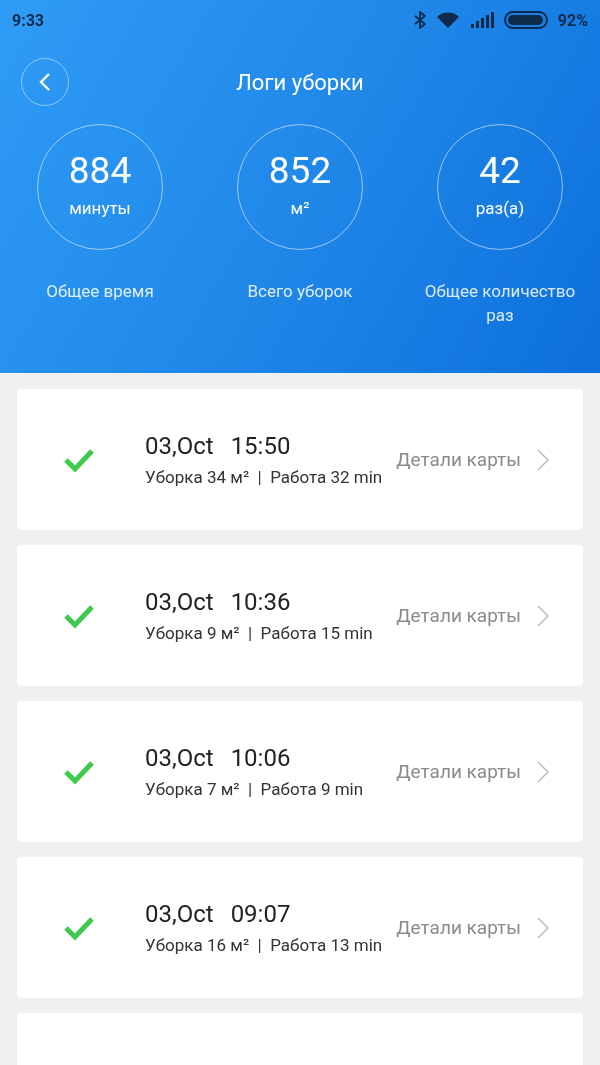  Describe the element at coordinates (572, 20) in the screenshot. I see `battery-percent: 92%` at that location.